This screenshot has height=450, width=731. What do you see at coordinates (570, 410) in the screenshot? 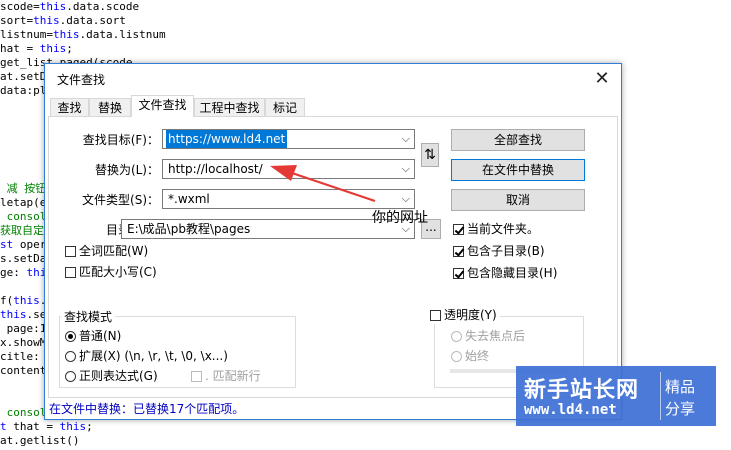
I see `watermark-url: www.ld4.net` at bounding box center [570, 410].